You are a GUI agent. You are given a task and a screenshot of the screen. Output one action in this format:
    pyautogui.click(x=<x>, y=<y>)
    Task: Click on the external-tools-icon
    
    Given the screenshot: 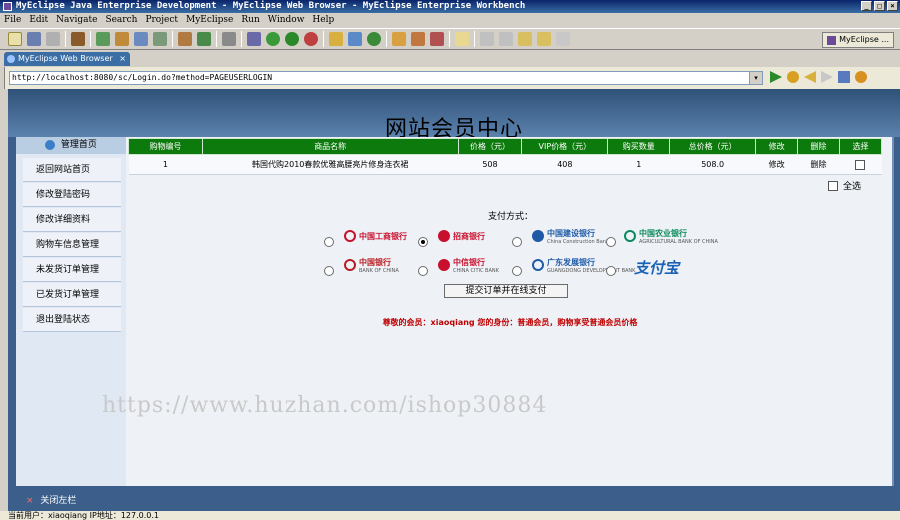 What is the action you would take?
    pyautogui.click(x=311, y=39)
    